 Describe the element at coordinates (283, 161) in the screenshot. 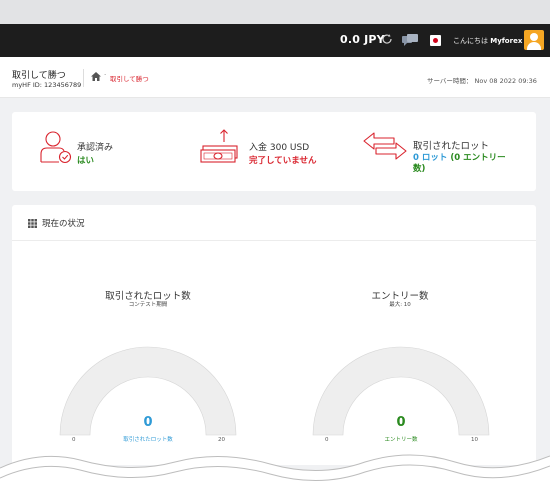

I see `deposit-value: 完了していません` at that location.